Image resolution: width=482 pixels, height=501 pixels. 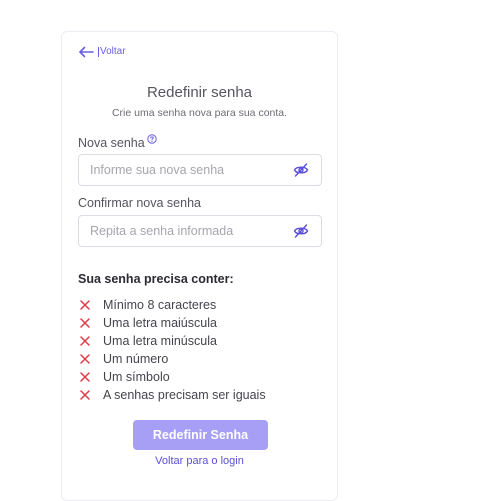 I want to click on reset-password-button: Redefinir Senha, so click(x=200, y=435).